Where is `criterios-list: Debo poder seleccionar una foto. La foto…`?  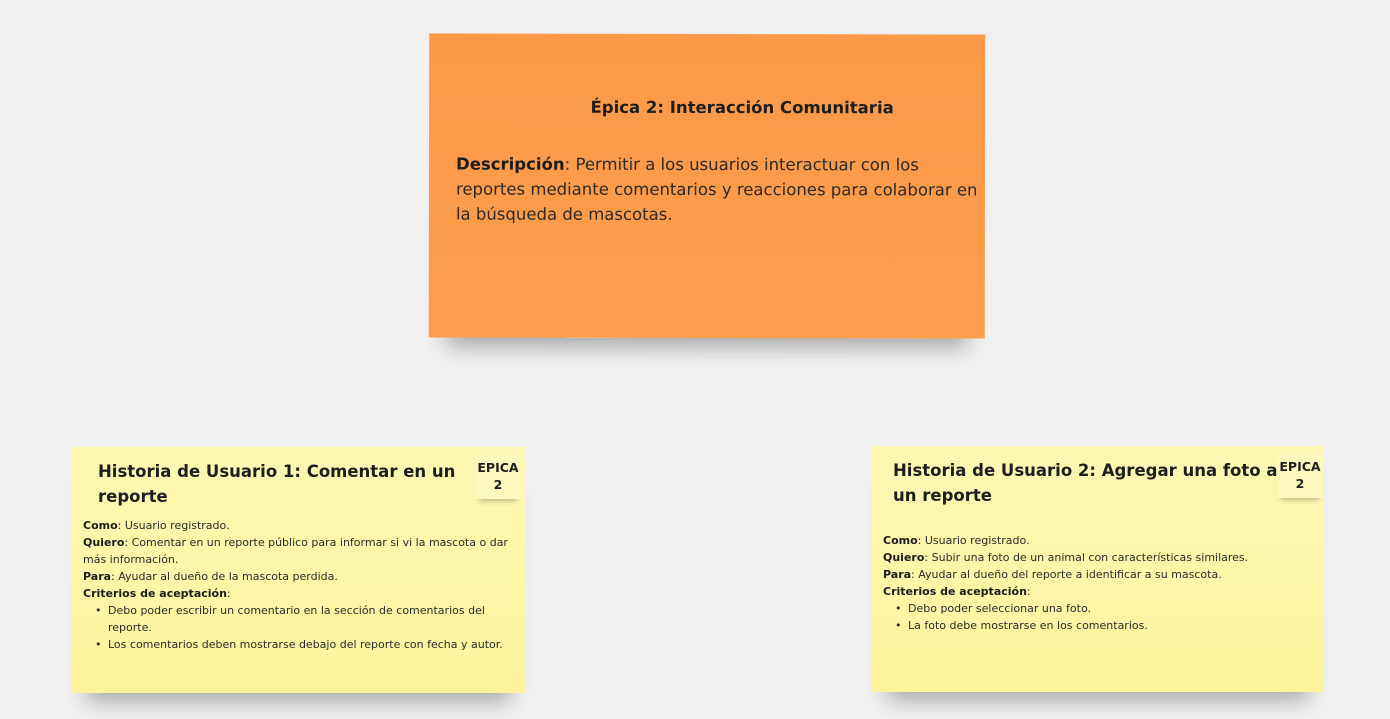
criterios-list: Debo poder seleccionar una foto. La foto… is located at coordinates (1098, 617).